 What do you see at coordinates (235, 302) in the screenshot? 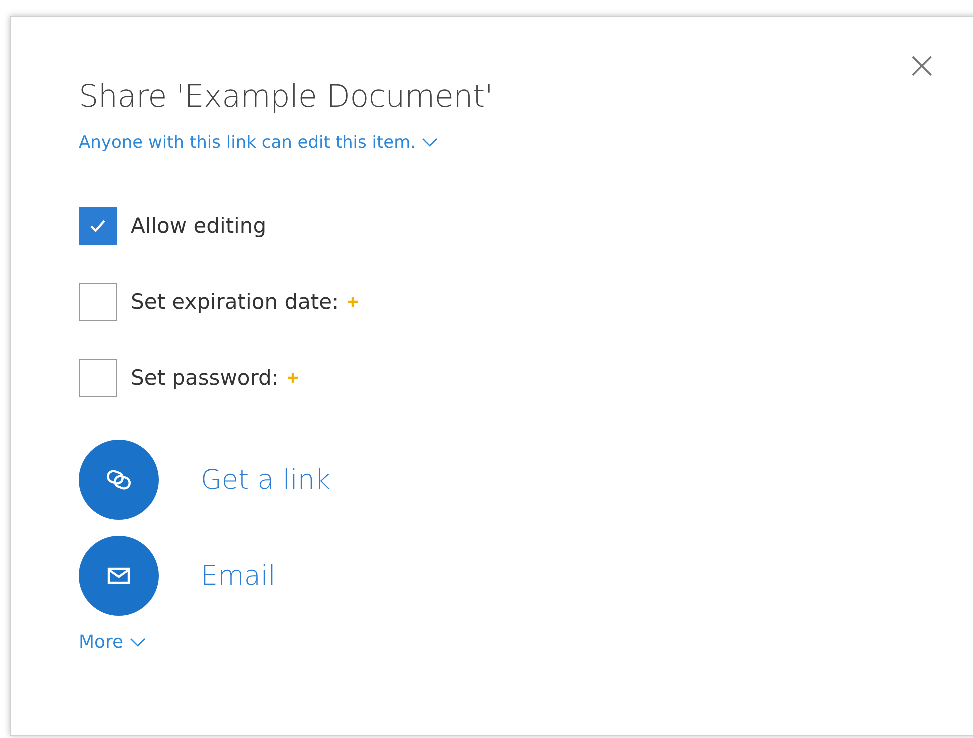
I see `checkbox-label: Set expiration date:` at bounding box center [235, 302].